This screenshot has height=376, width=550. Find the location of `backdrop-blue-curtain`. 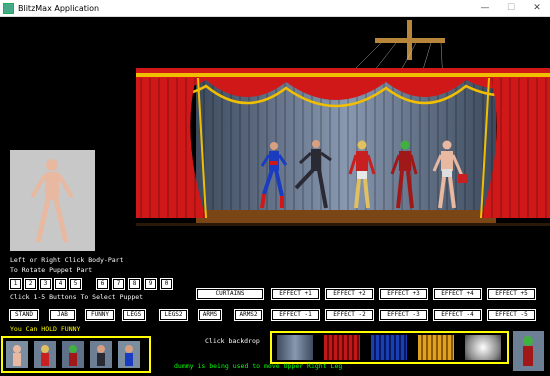

backdrop-blue-curtain is located at coordinates (389, 347).